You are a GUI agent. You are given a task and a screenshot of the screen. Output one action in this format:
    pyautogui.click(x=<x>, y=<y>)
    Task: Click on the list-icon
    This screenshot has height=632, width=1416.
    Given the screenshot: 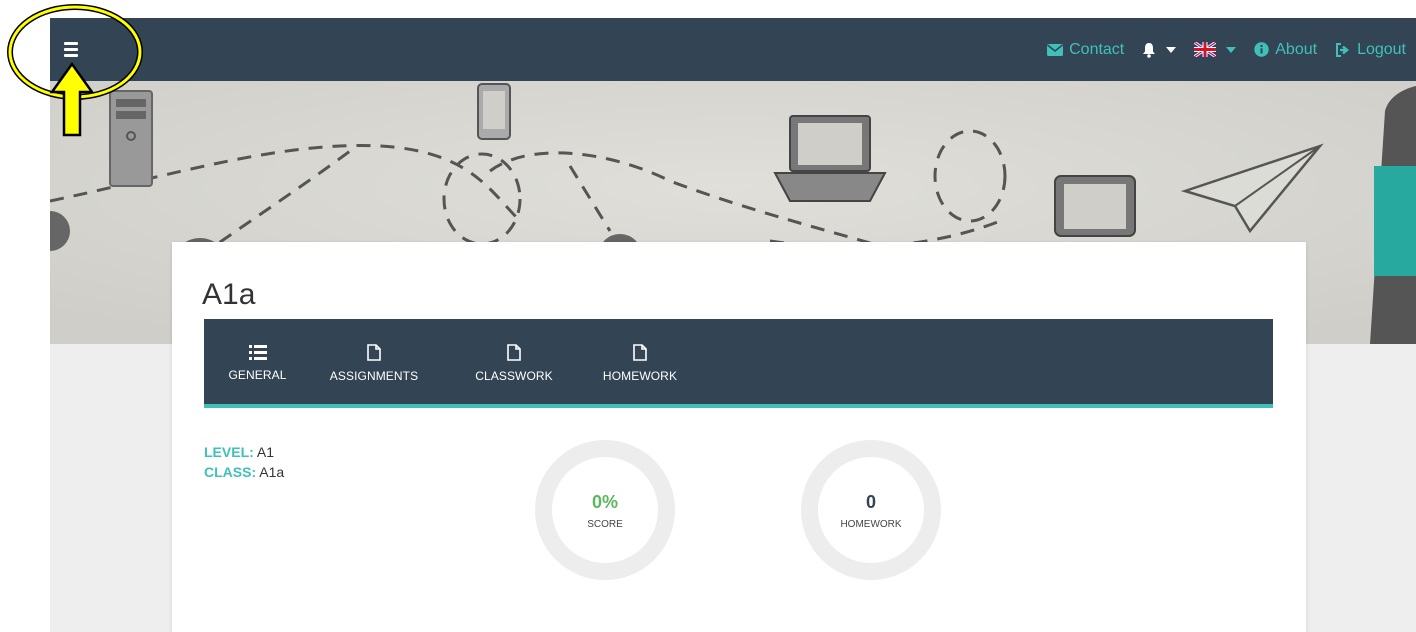 What is the action you would take?
    pyautogui.click(x=257, y=354)
    